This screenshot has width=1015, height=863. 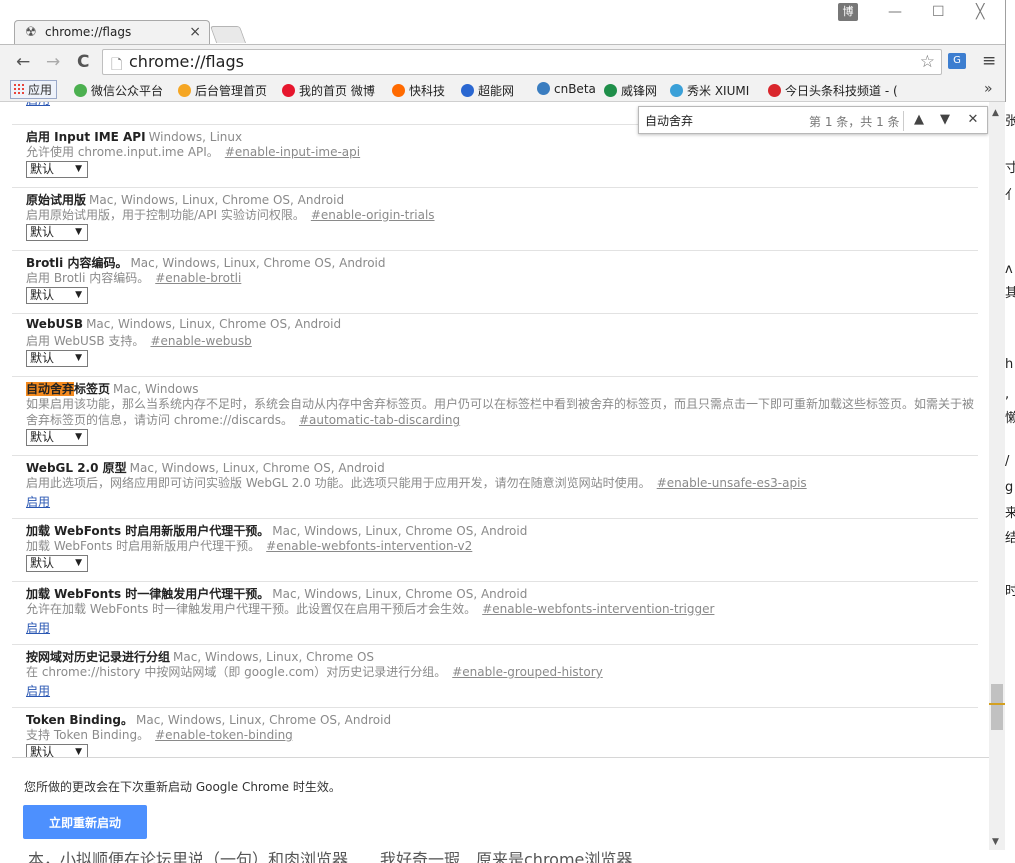 I want to click on tab-close-icon: ×, so click(x=195, y=32).